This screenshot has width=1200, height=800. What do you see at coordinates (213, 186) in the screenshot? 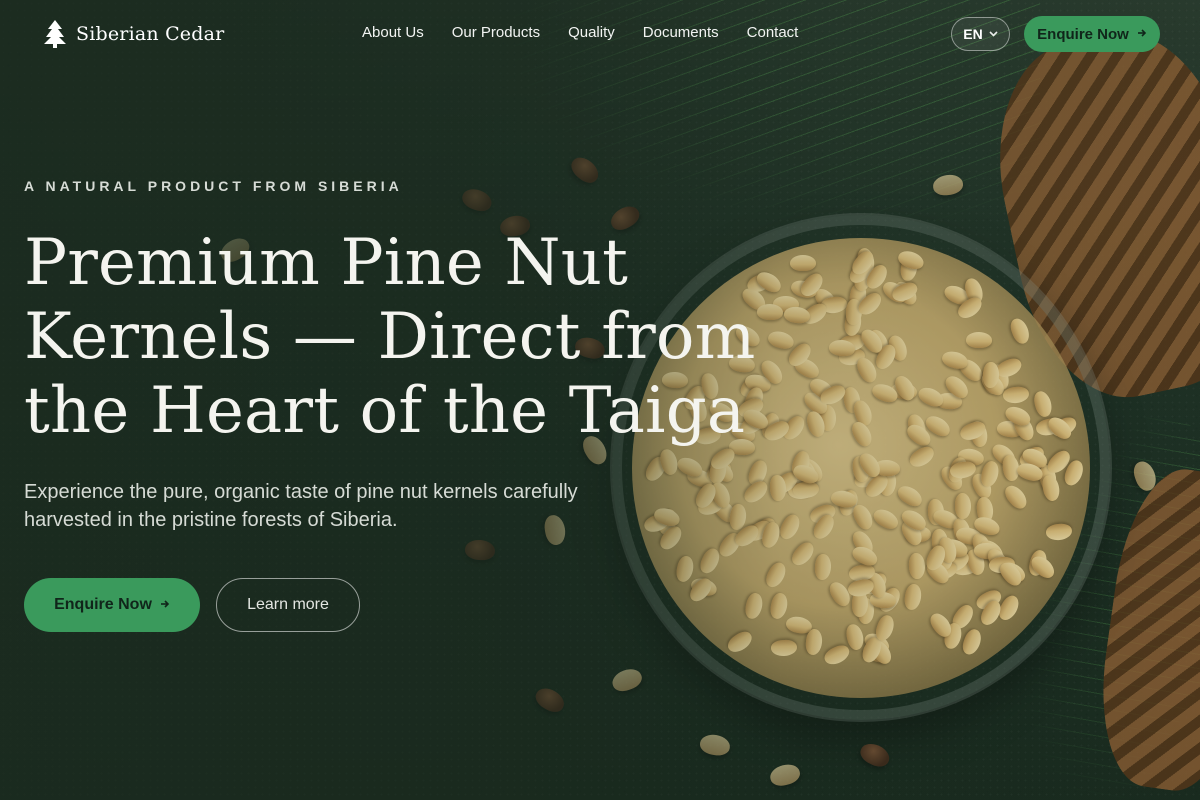
I see `hero-eyebrow: A NATURAL PRODUCT FROM SIBERIA` at bounding box center [213, 186].